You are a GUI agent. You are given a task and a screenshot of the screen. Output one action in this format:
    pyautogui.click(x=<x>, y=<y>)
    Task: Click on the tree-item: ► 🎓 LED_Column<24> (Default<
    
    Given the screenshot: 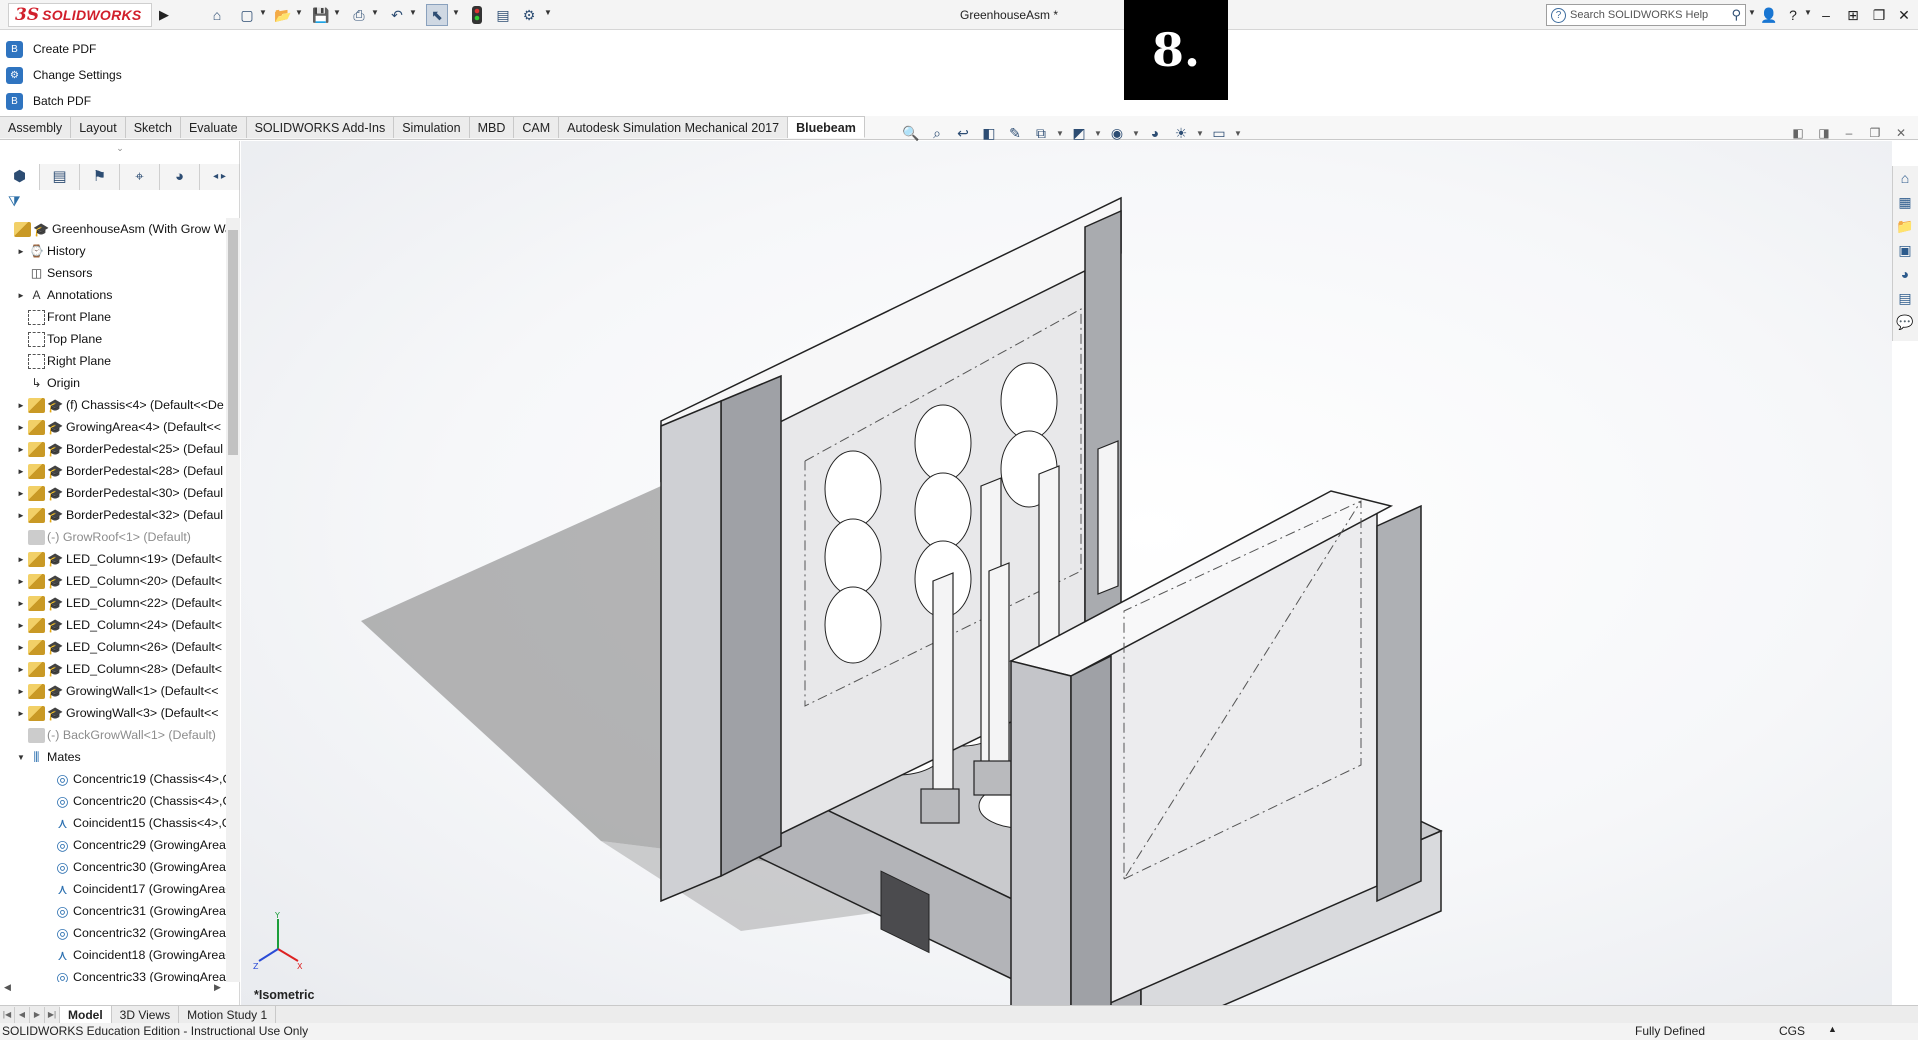 What is the action you would take?
    pyautogui.click(x=113, y=625)
    